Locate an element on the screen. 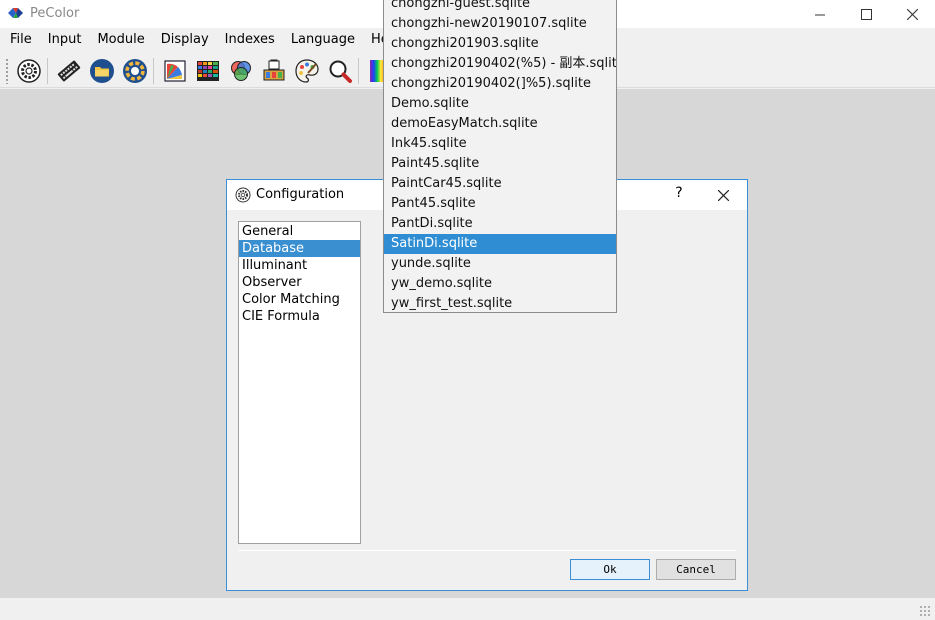 The height and width of the screenshot is (620, 935). dialog-help-button: ? is located at coordinates (679, 196).